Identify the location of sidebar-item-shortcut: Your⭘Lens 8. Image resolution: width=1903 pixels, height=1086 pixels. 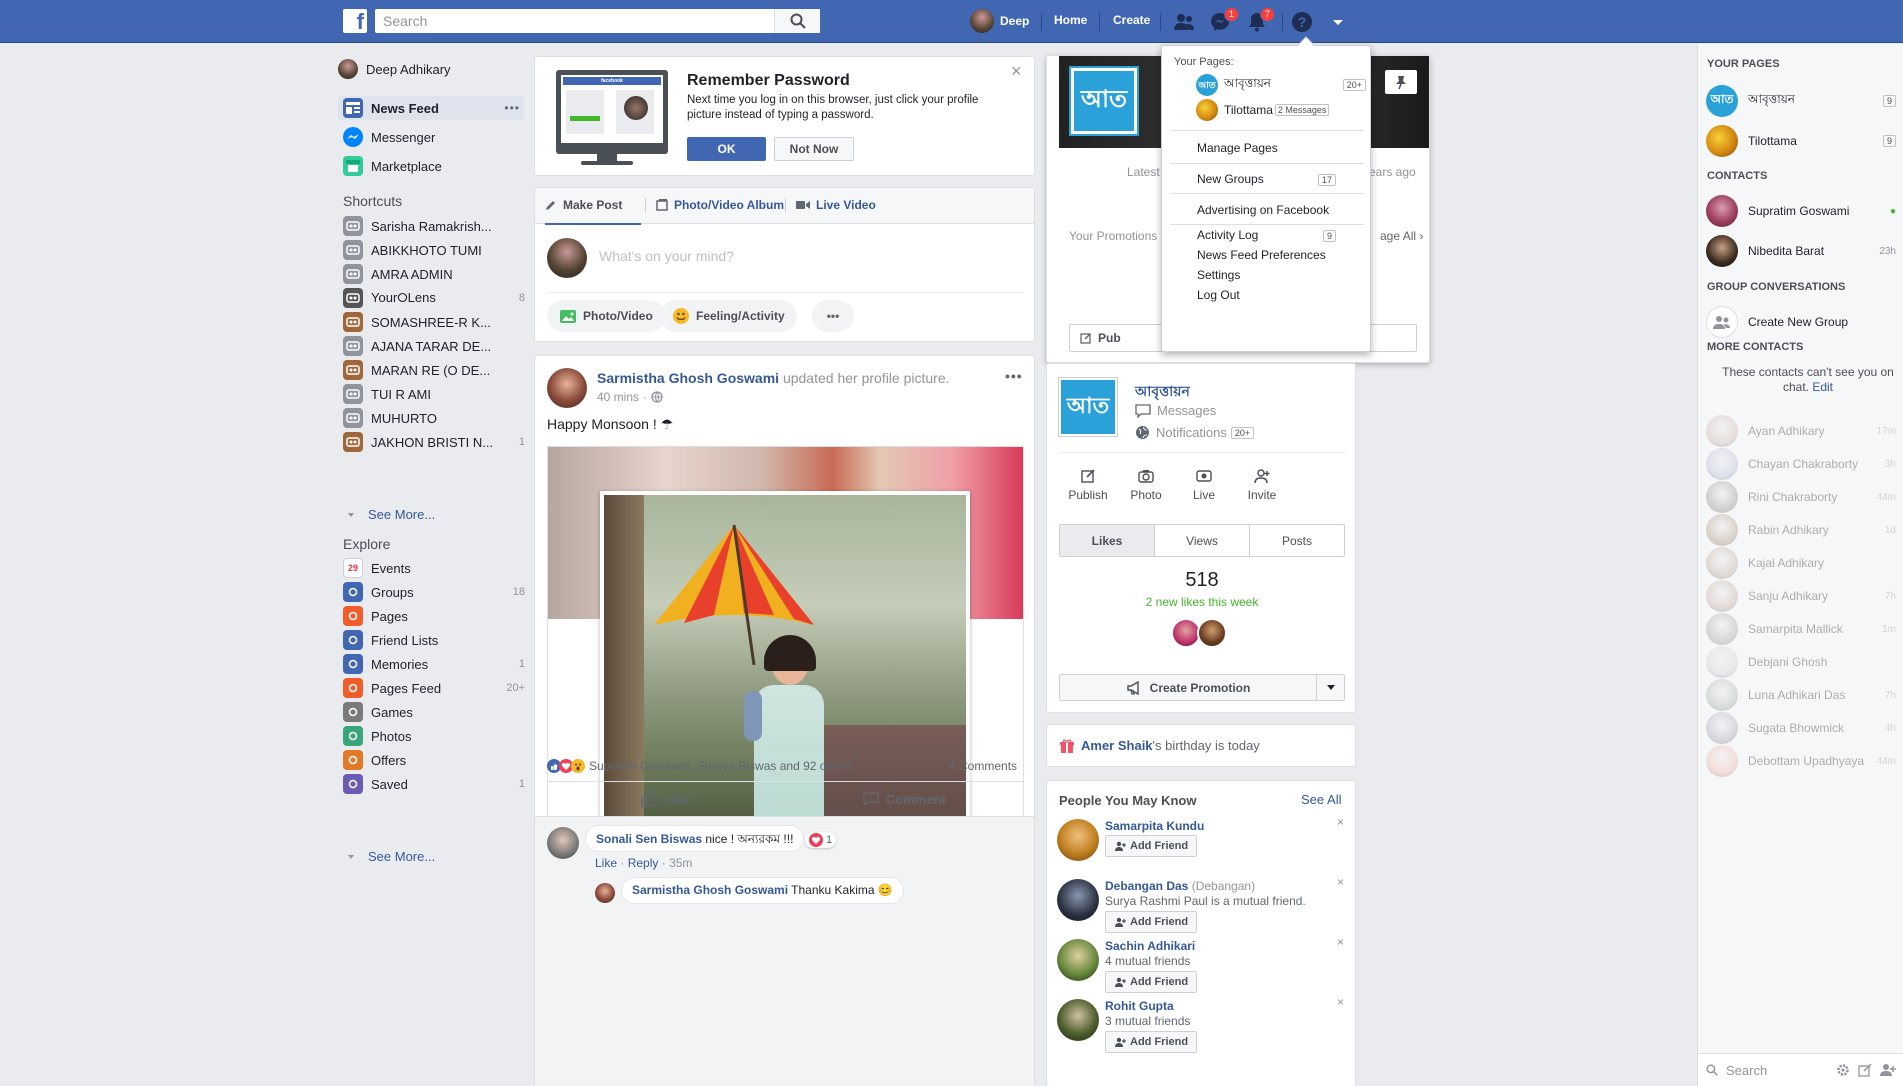
(436, 298).